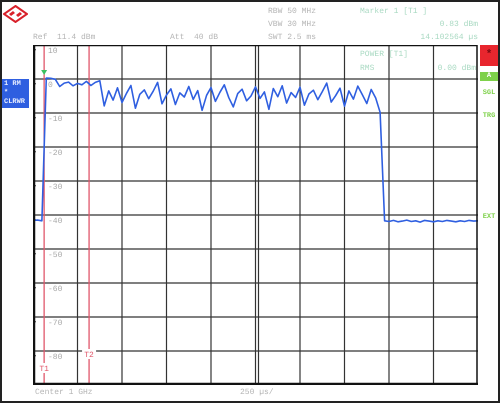 This screenshot has width=500, height=403. What do you see at coordinates (292, 38) in the screenshot?
I see `sweep-time: SWT 2.5 ms` at bounding box center [292, 38].